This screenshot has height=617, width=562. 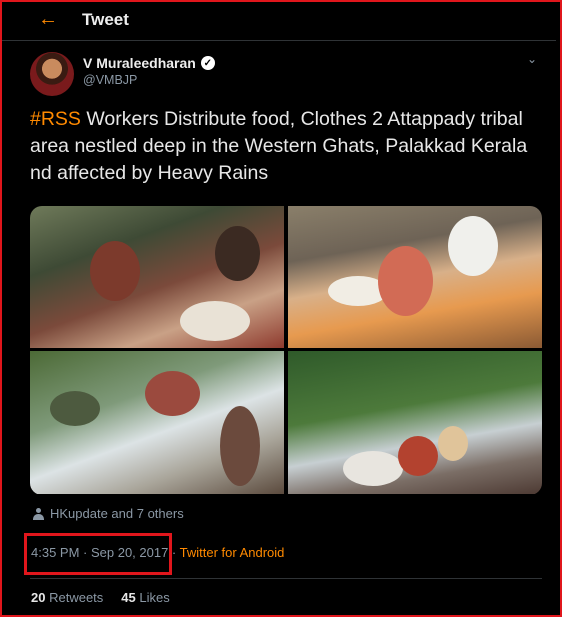 I want to click on retweets-count: 20, so click(x=38, y=597).